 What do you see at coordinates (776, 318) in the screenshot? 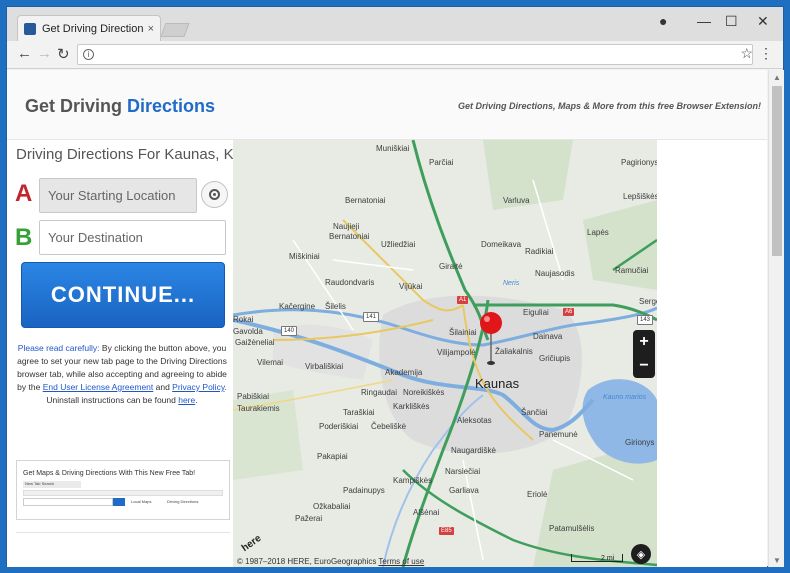
I see `page-scrollbar: ▲ ▼` at bounding box center [776, 318].